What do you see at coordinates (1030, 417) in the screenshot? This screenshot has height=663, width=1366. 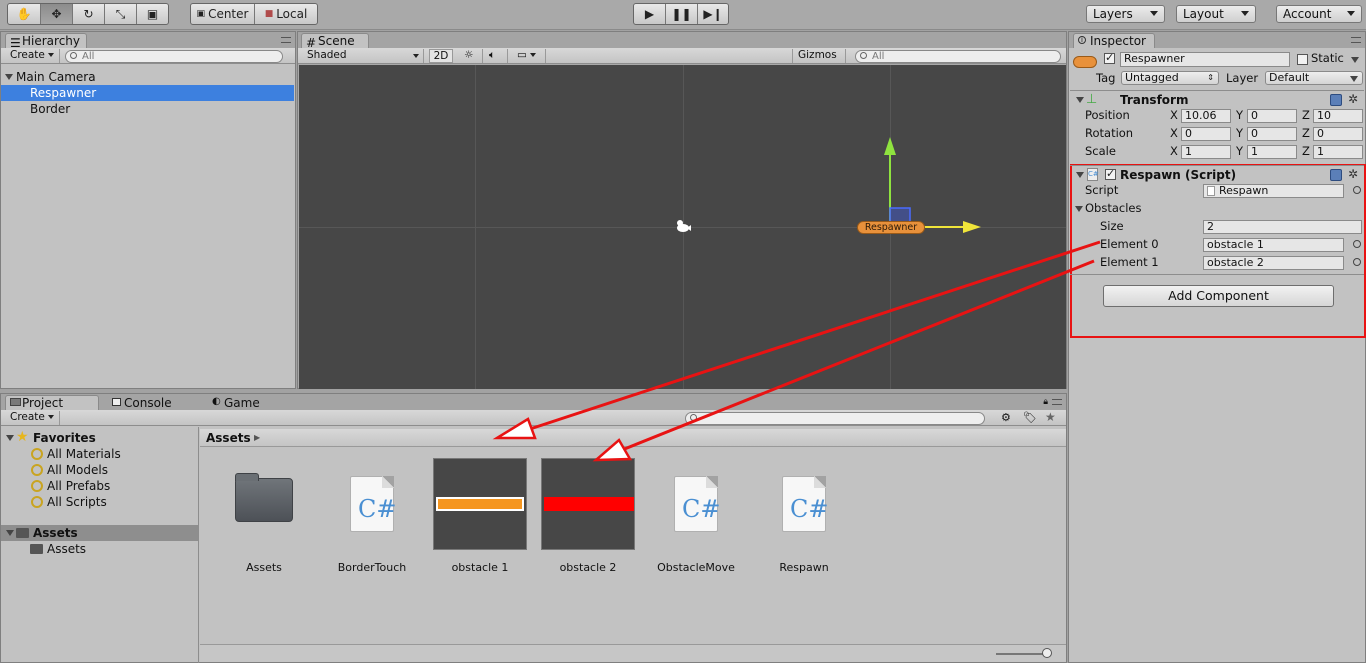 I see `tag-icon: 🏷︎` at bounding box center [1030, 417].